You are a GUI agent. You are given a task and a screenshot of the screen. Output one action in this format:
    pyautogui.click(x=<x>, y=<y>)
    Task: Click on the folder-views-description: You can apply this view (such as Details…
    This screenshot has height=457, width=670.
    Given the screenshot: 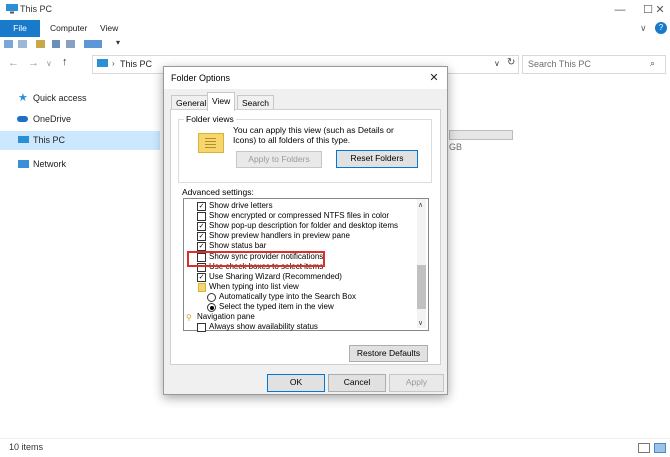 What is the action you would take?
    pyautogui.click(x=313, y=135)
    